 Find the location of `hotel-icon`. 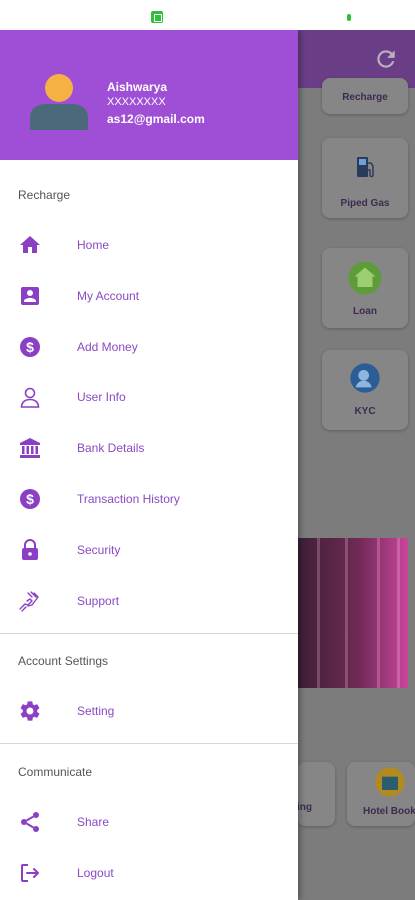

hotel-icon is located at coordinates (390, 782).